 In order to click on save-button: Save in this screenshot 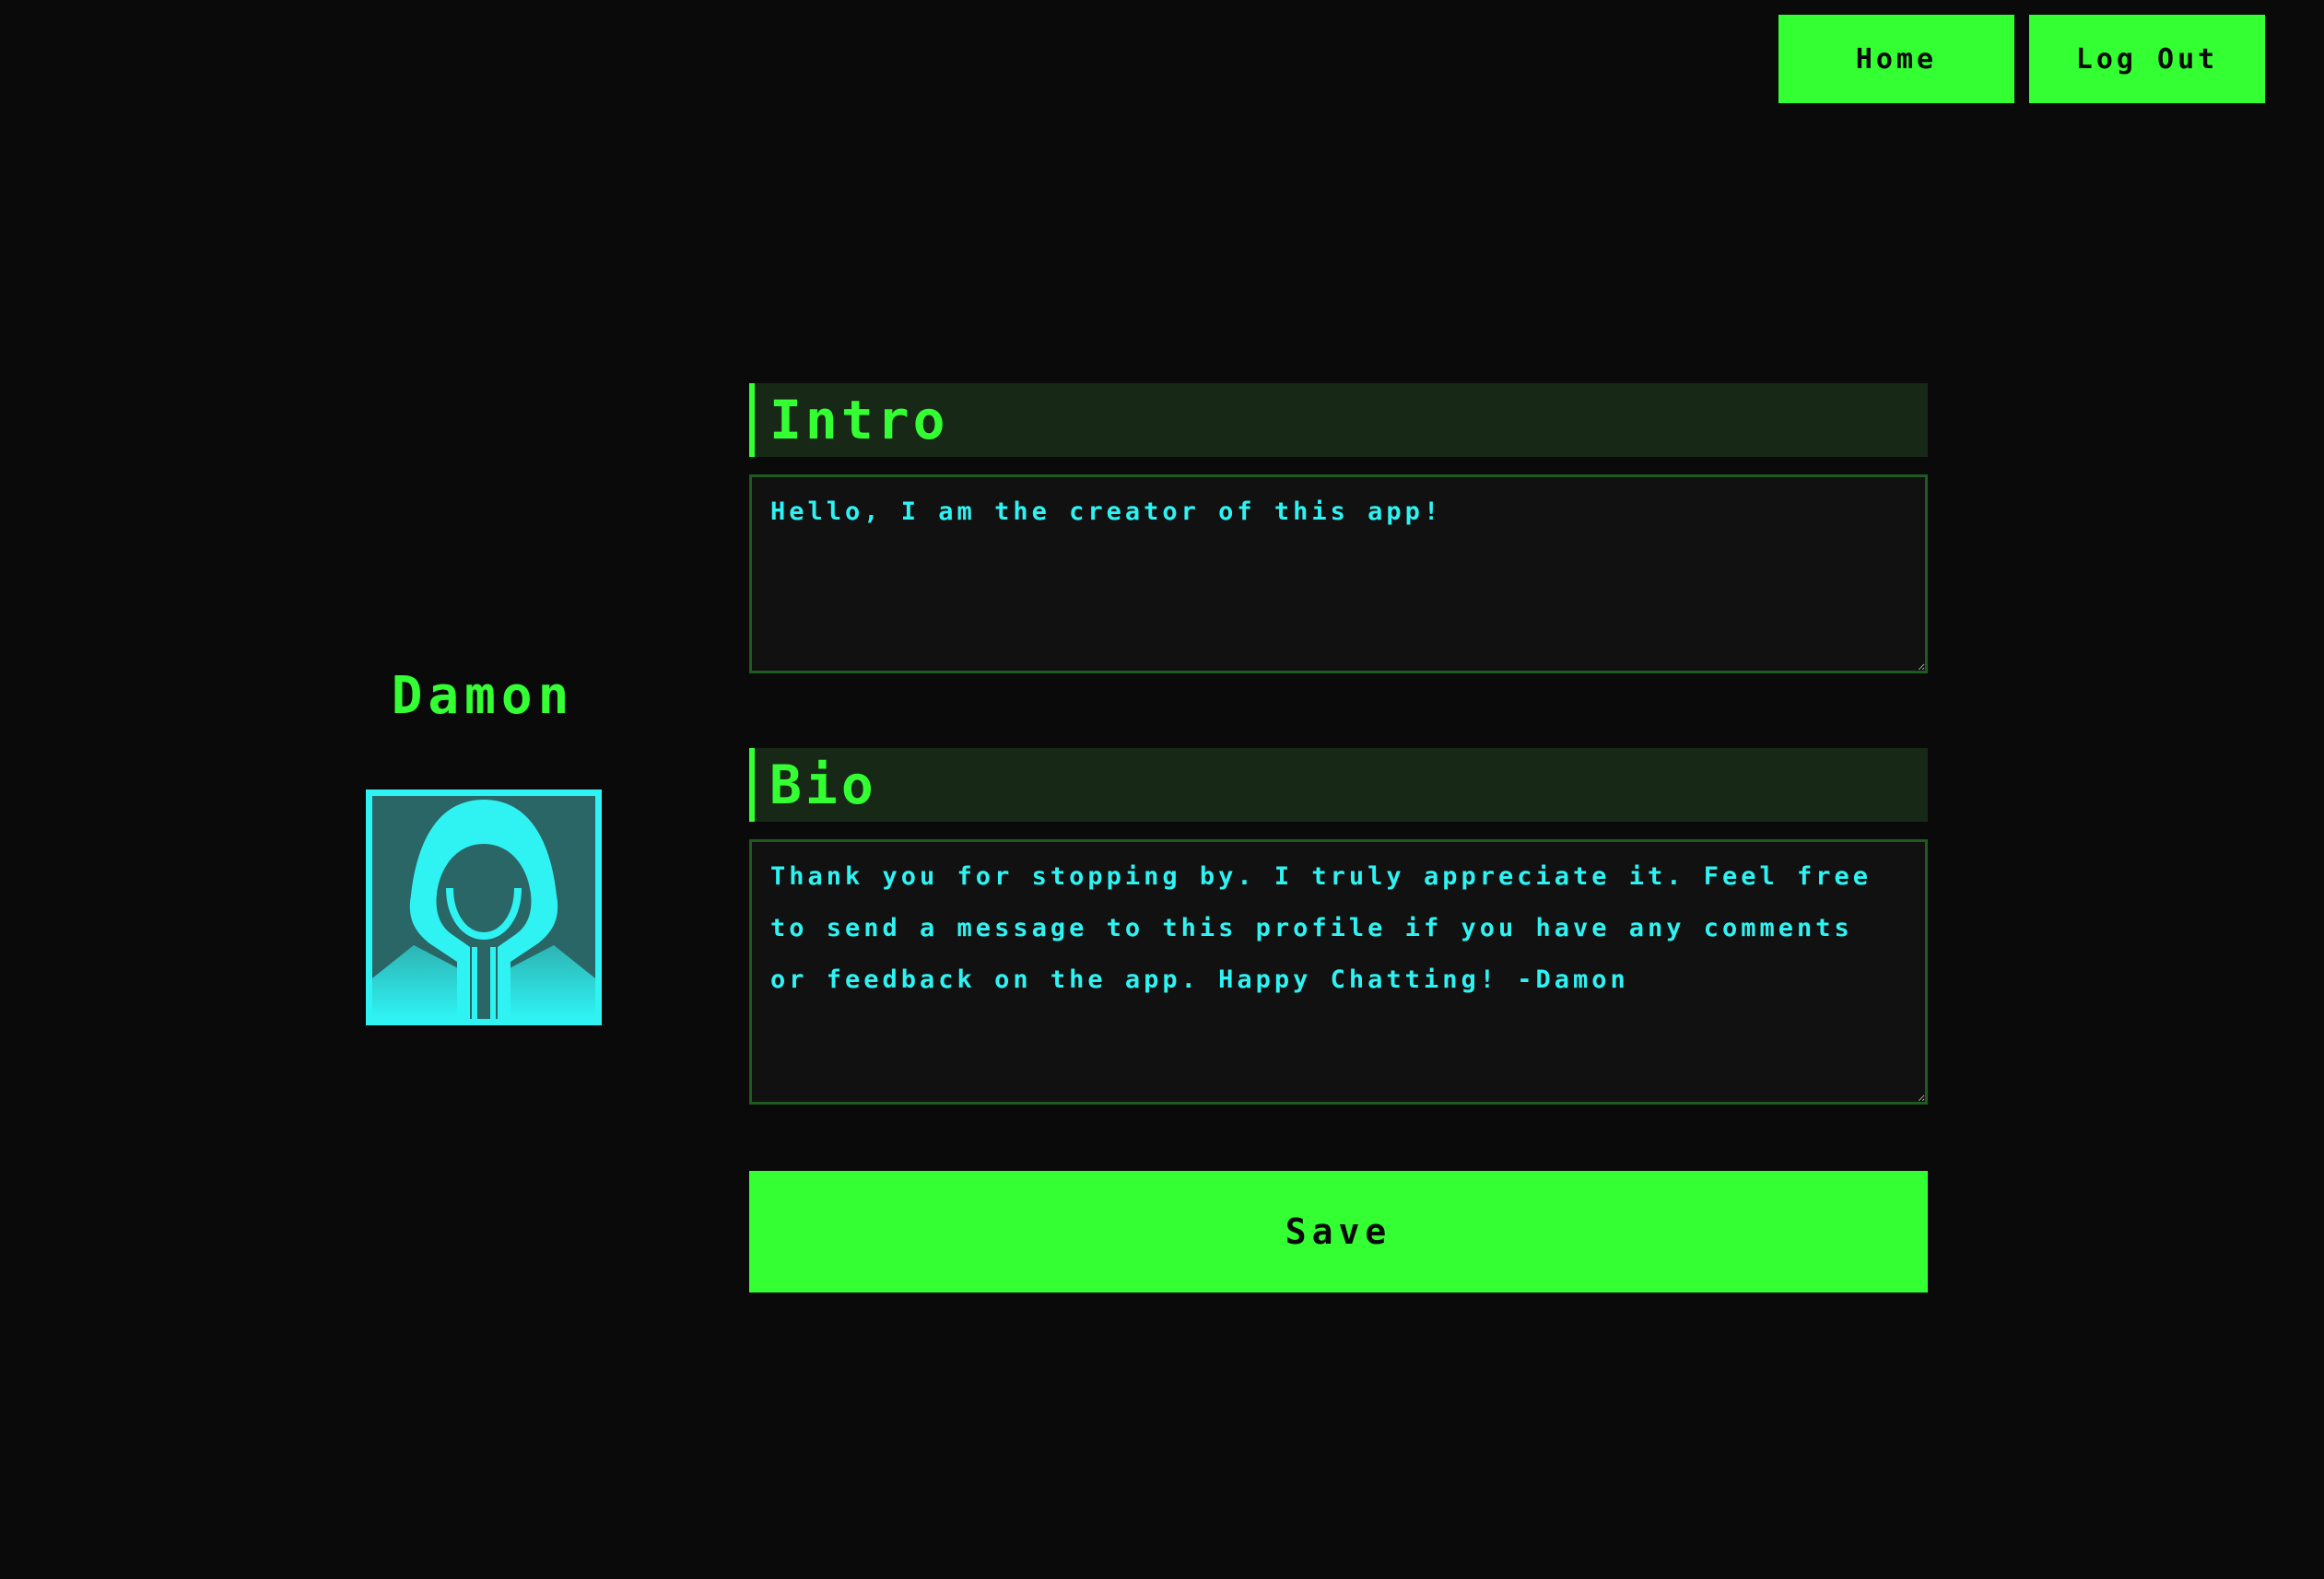, I will do `click(1338, 1231)`.